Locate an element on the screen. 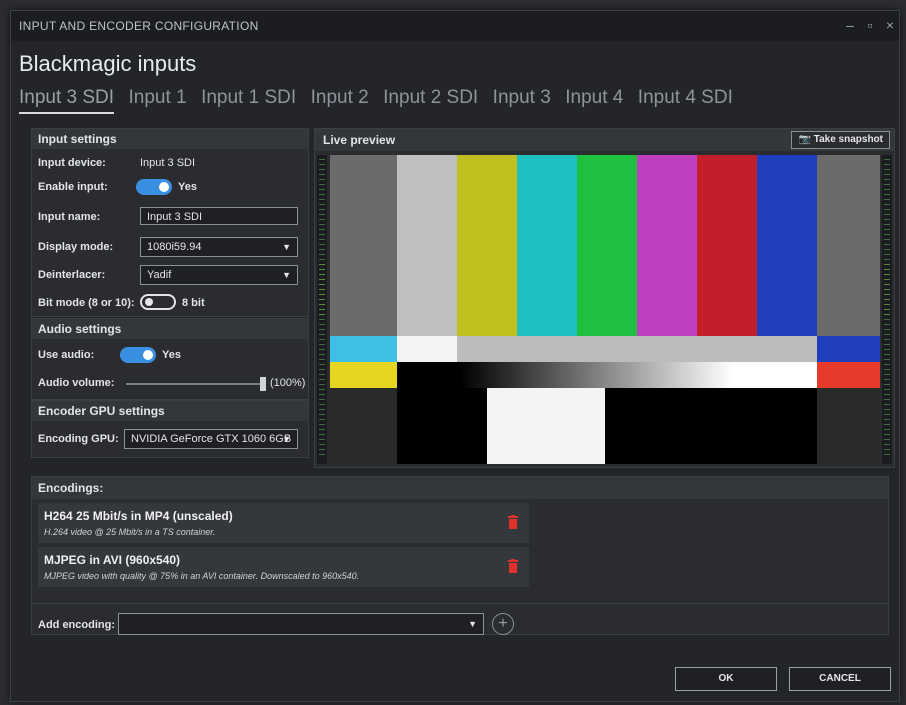 The image size is (906, 705). close-icon: × is located at coordinates (890, 25).